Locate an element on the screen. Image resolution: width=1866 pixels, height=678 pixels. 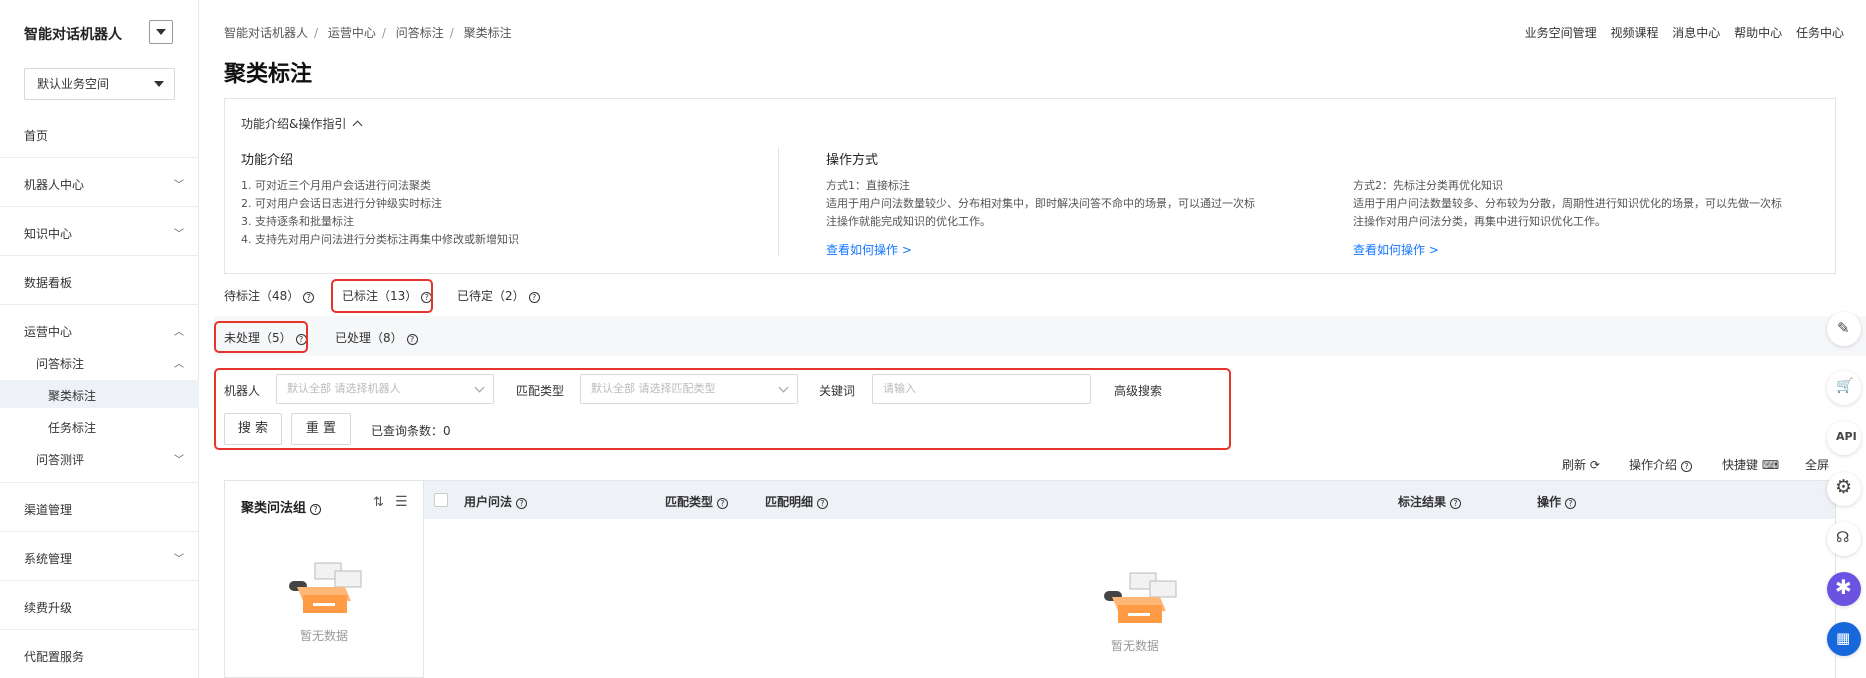
column-annotation-result: 标注结果? is located at coordinates (1430, 501).